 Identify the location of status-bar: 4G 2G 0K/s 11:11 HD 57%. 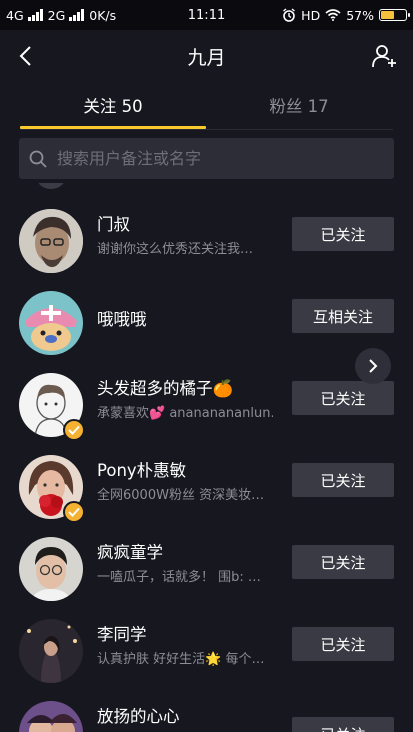
(206, 15).